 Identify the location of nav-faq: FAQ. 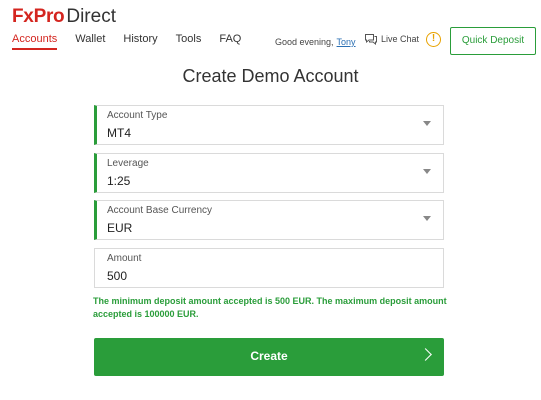
(230, 41).